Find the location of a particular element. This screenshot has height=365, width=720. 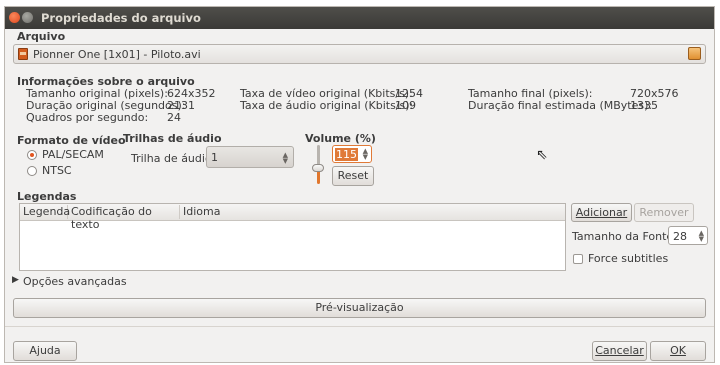

arquivo-heading: Arquivo is located at coordinates (41, 36).